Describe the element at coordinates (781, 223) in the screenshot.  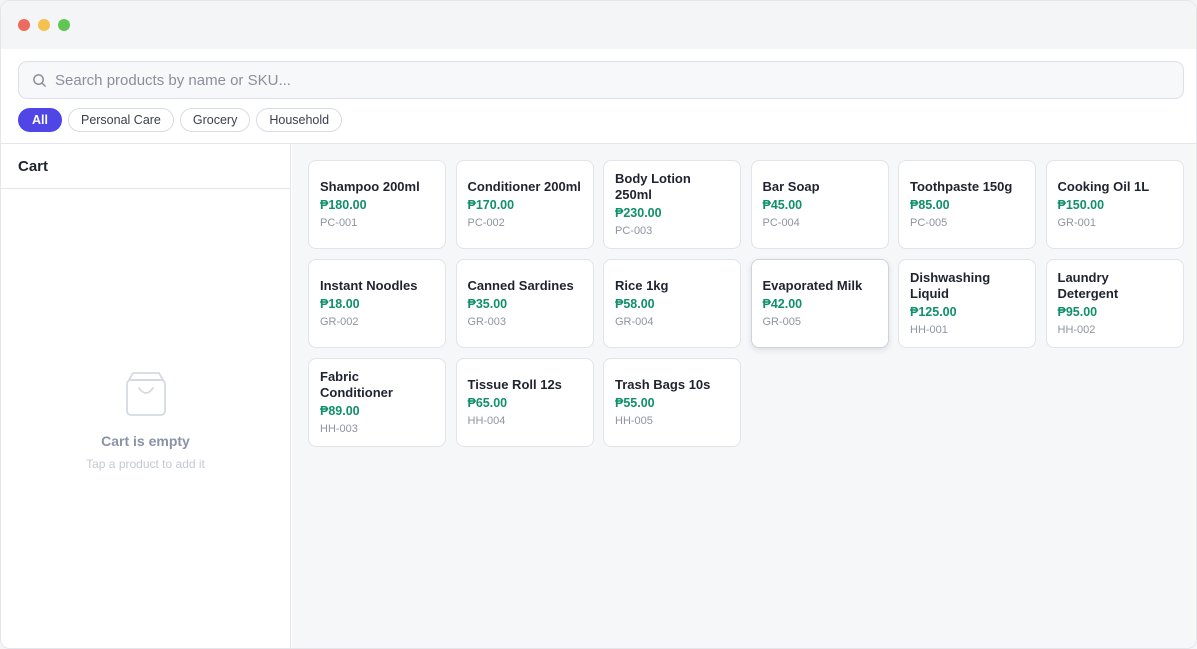
I see `product-sku: PC-004` at that location.